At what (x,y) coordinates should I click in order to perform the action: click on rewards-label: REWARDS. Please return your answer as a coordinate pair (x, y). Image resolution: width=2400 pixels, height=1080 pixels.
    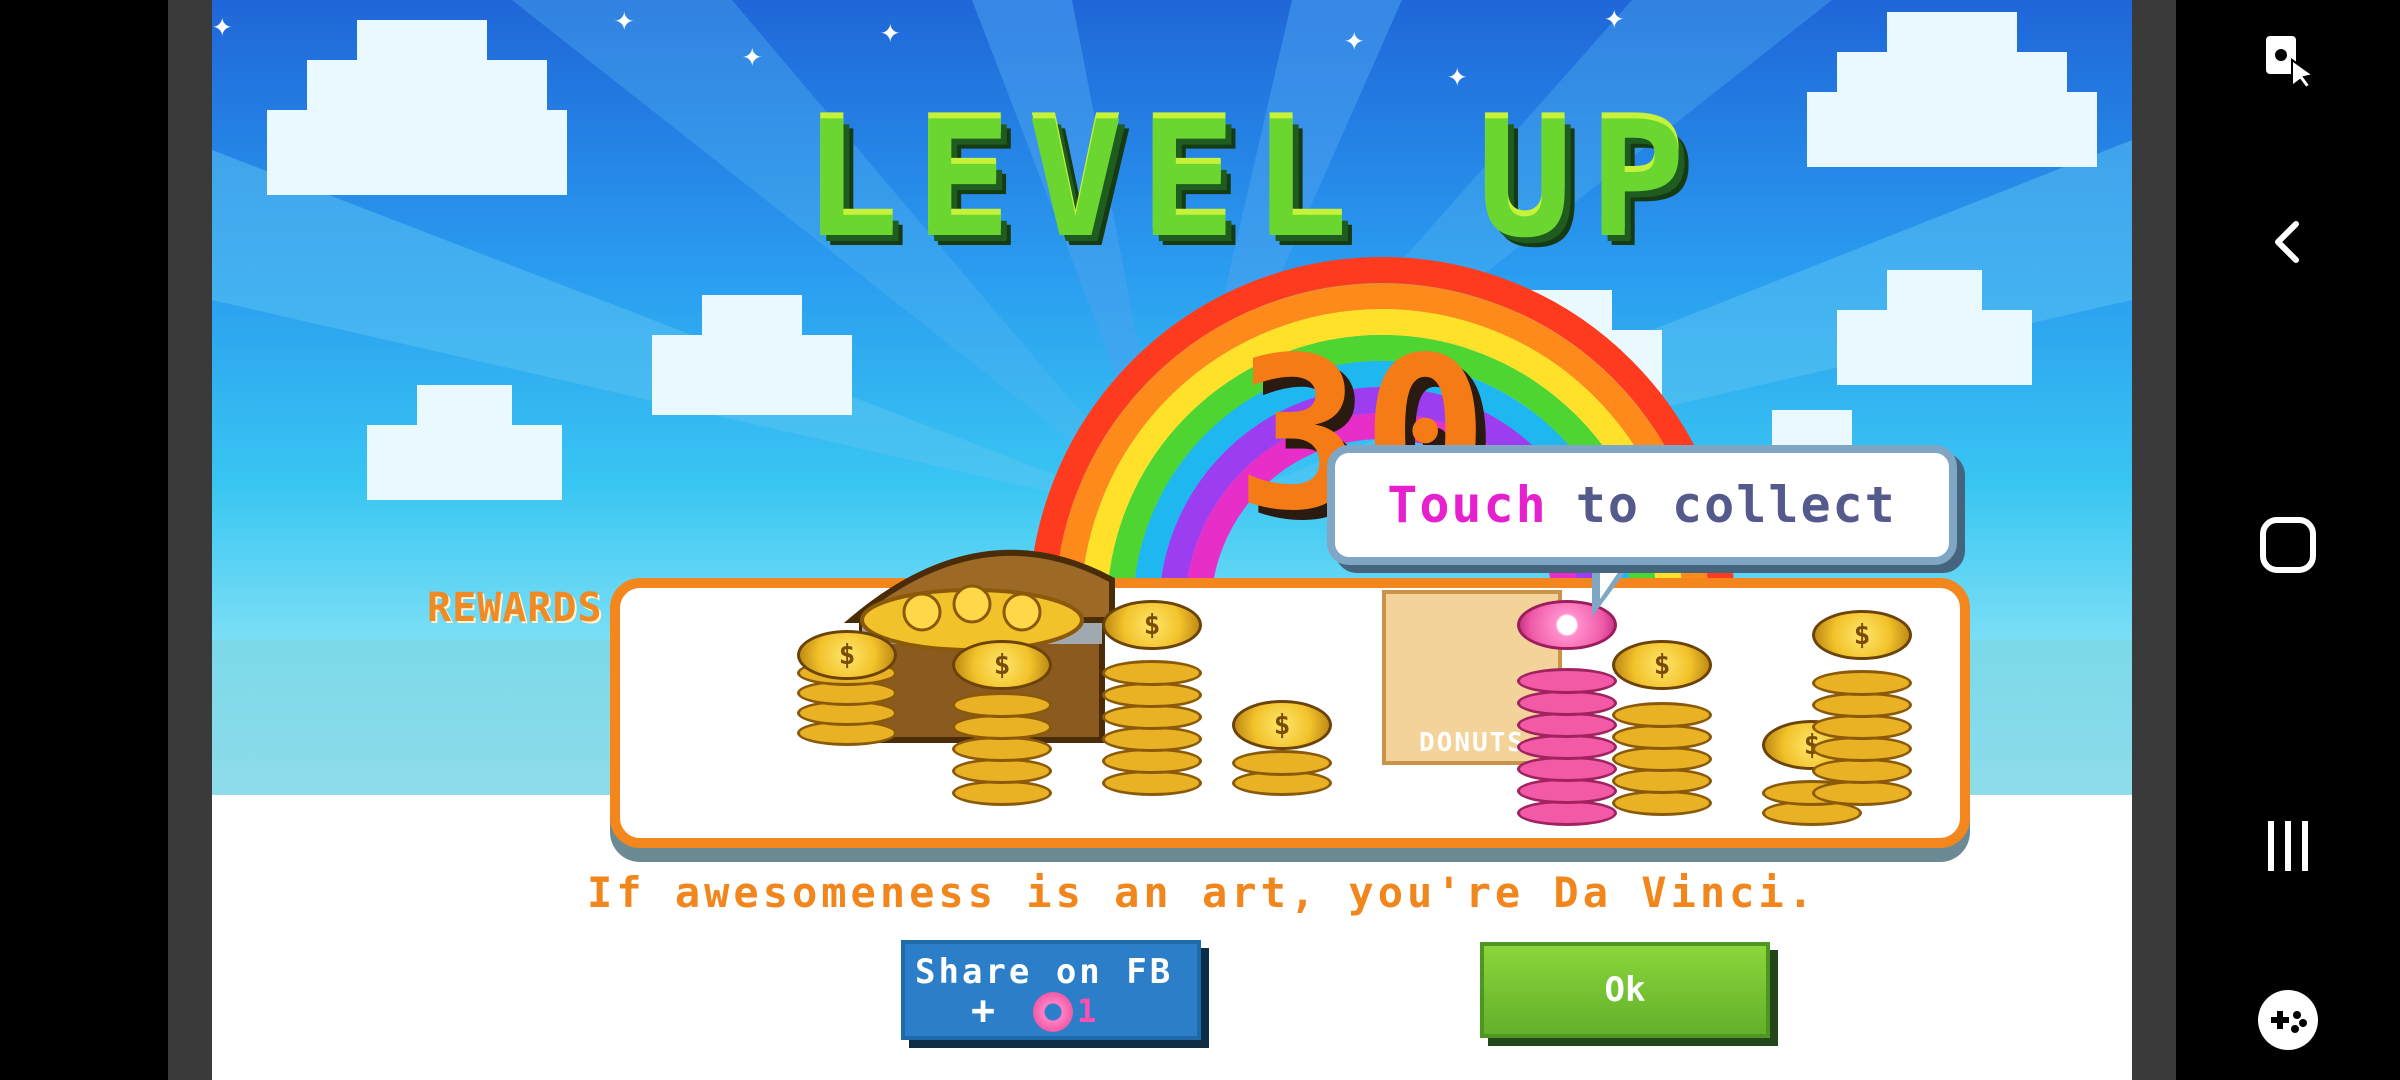
    Looking at the image, I should click on (515, 608).